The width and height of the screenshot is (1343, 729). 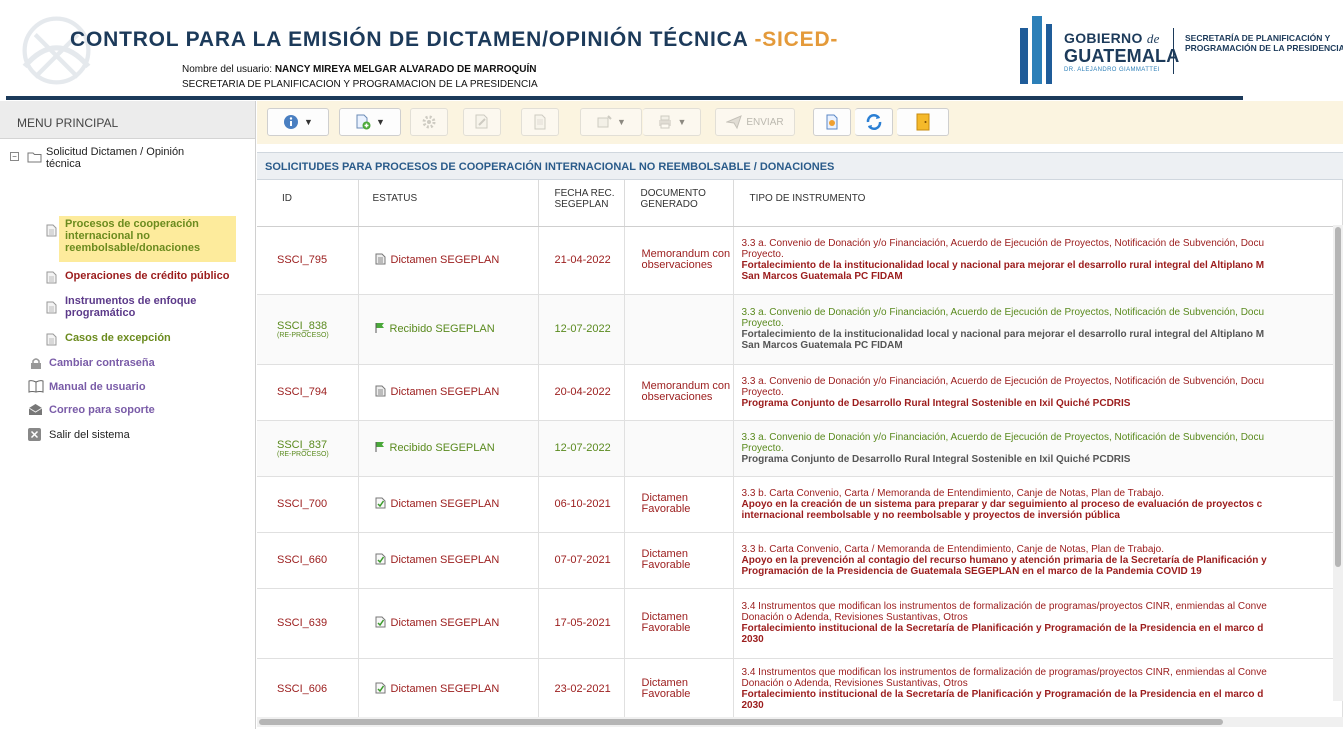 I want to click on header-bar, so click(x=624, y=98).